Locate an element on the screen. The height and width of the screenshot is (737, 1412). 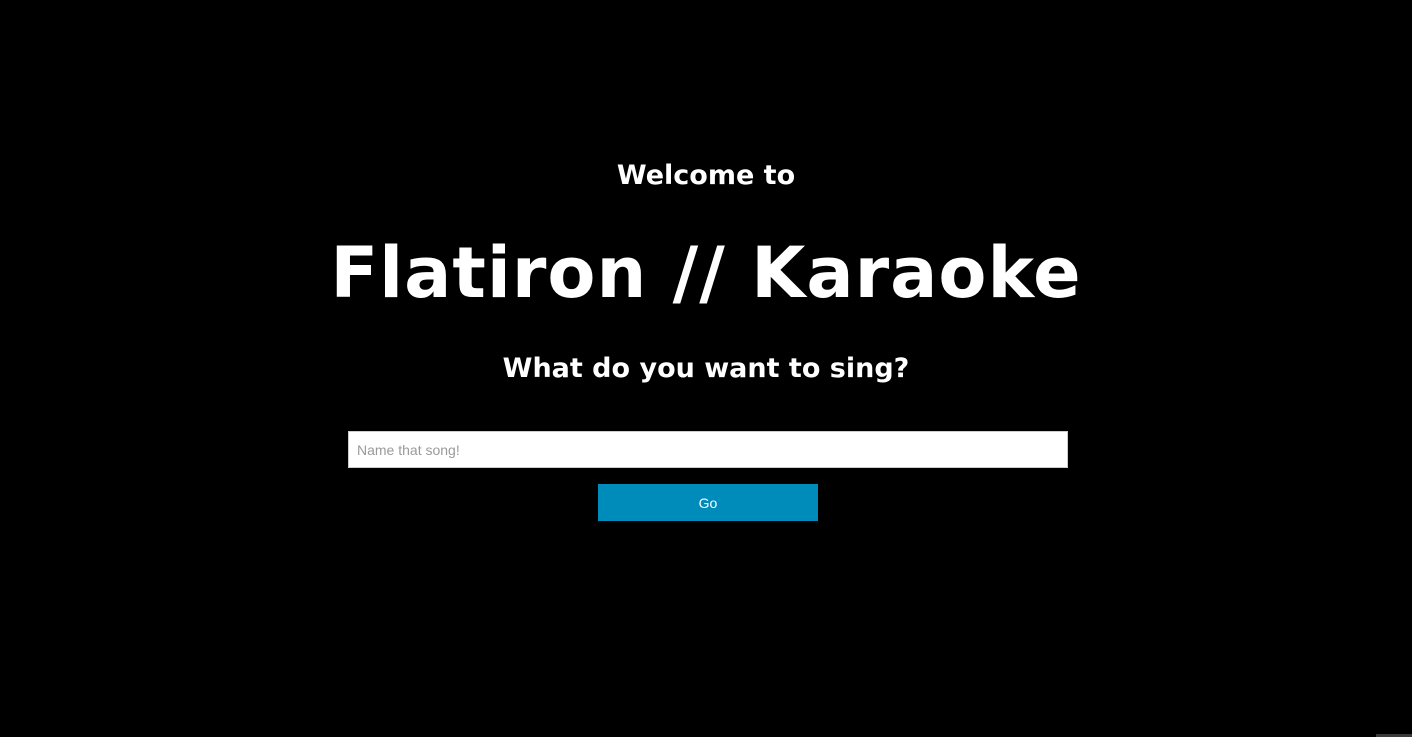
prompt-heading: What do you want to sing? is located at coordinates (706, 368).